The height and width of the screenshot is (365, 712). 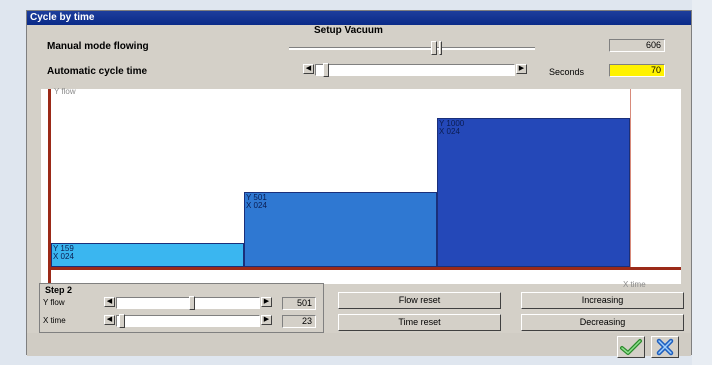 What do you see at coordinates (630, 178) in the screenshot?
I see `x-end-marker` at bounding box center [630, 178].